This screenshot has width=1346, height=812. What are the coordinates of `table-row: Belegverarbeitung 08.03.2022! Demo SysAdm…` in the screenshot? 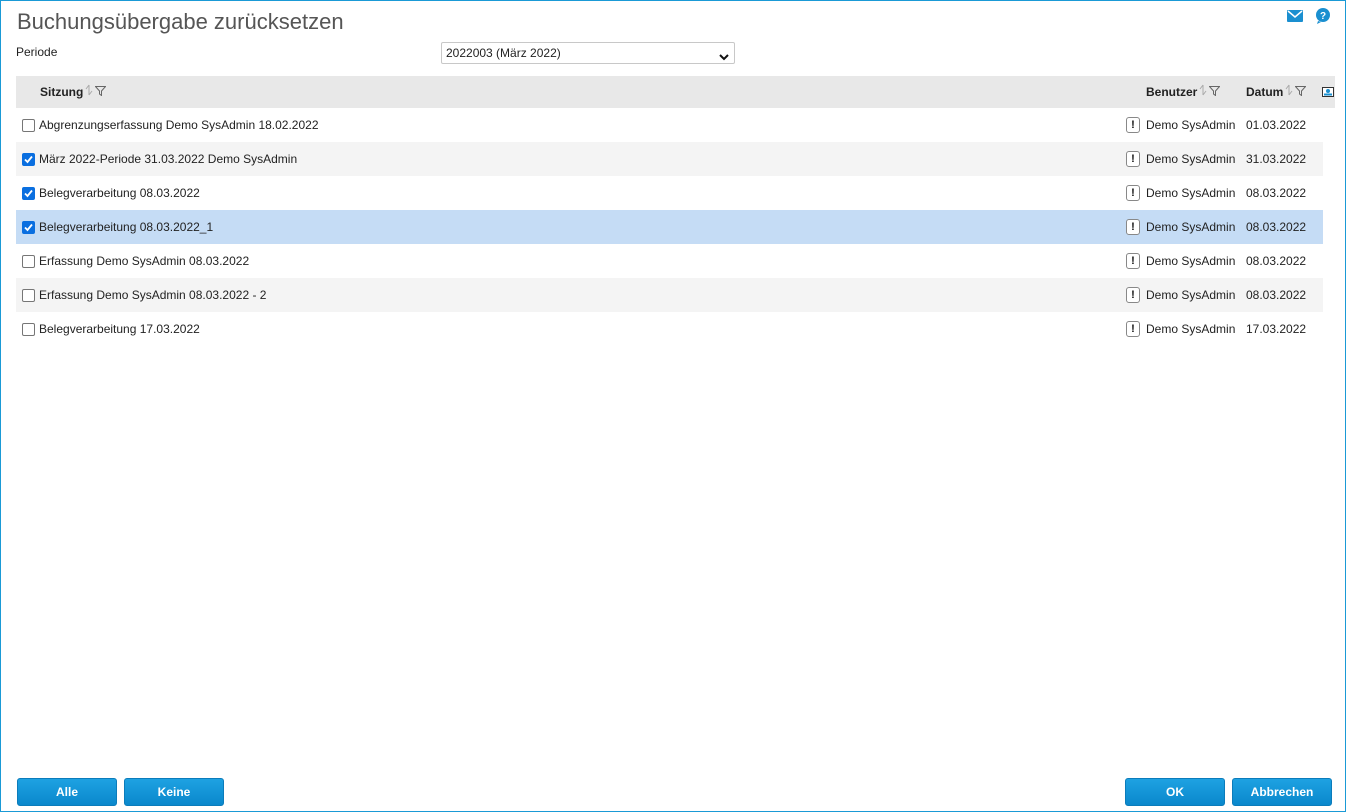 It's located at (669, 193).